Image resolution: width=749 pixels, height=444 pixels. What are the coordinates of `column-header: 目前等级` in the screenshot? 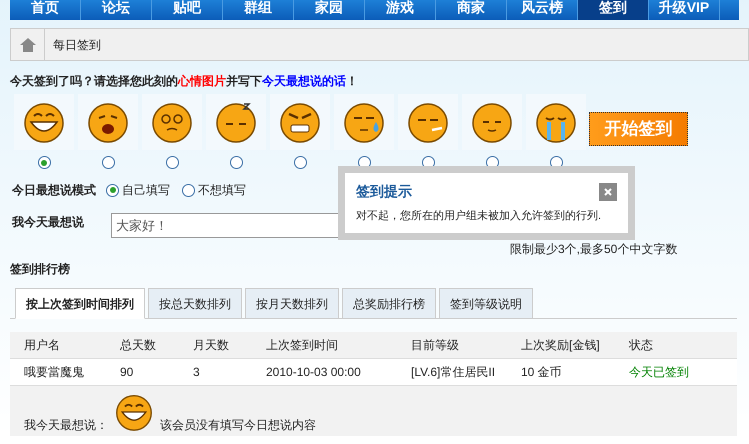 It's located at (435, 345).